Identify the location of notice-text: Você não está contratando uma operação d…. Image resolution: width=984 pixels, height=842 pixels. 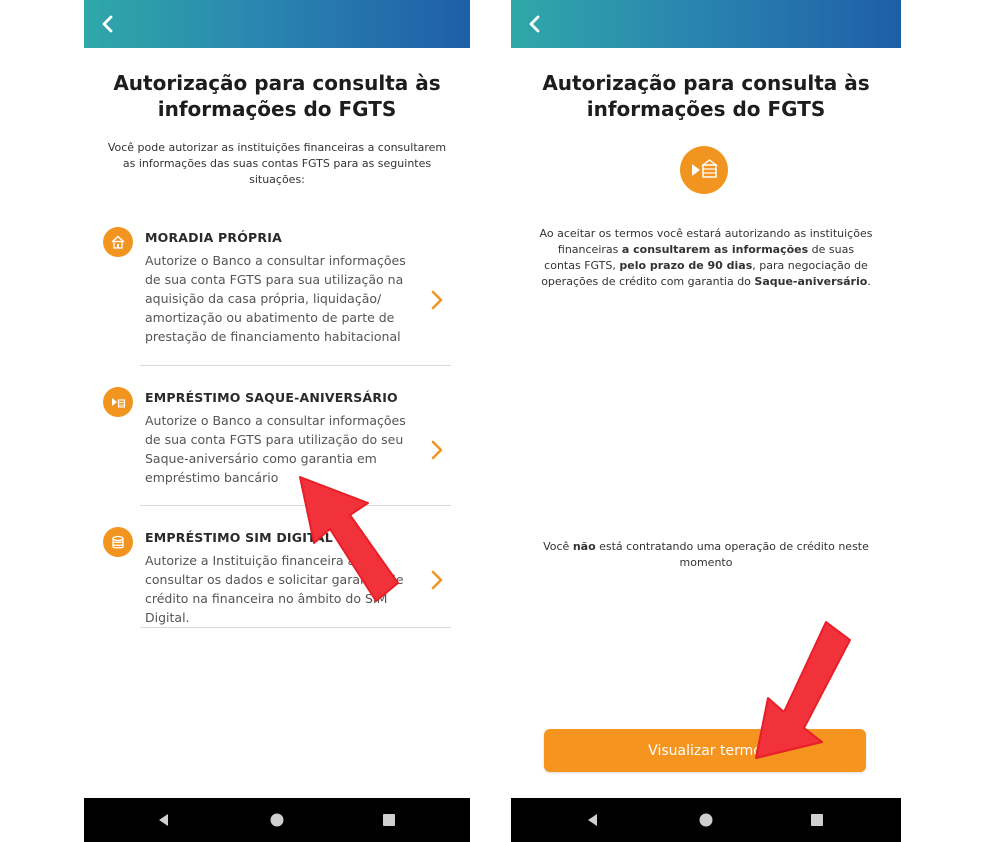
(706, 555).